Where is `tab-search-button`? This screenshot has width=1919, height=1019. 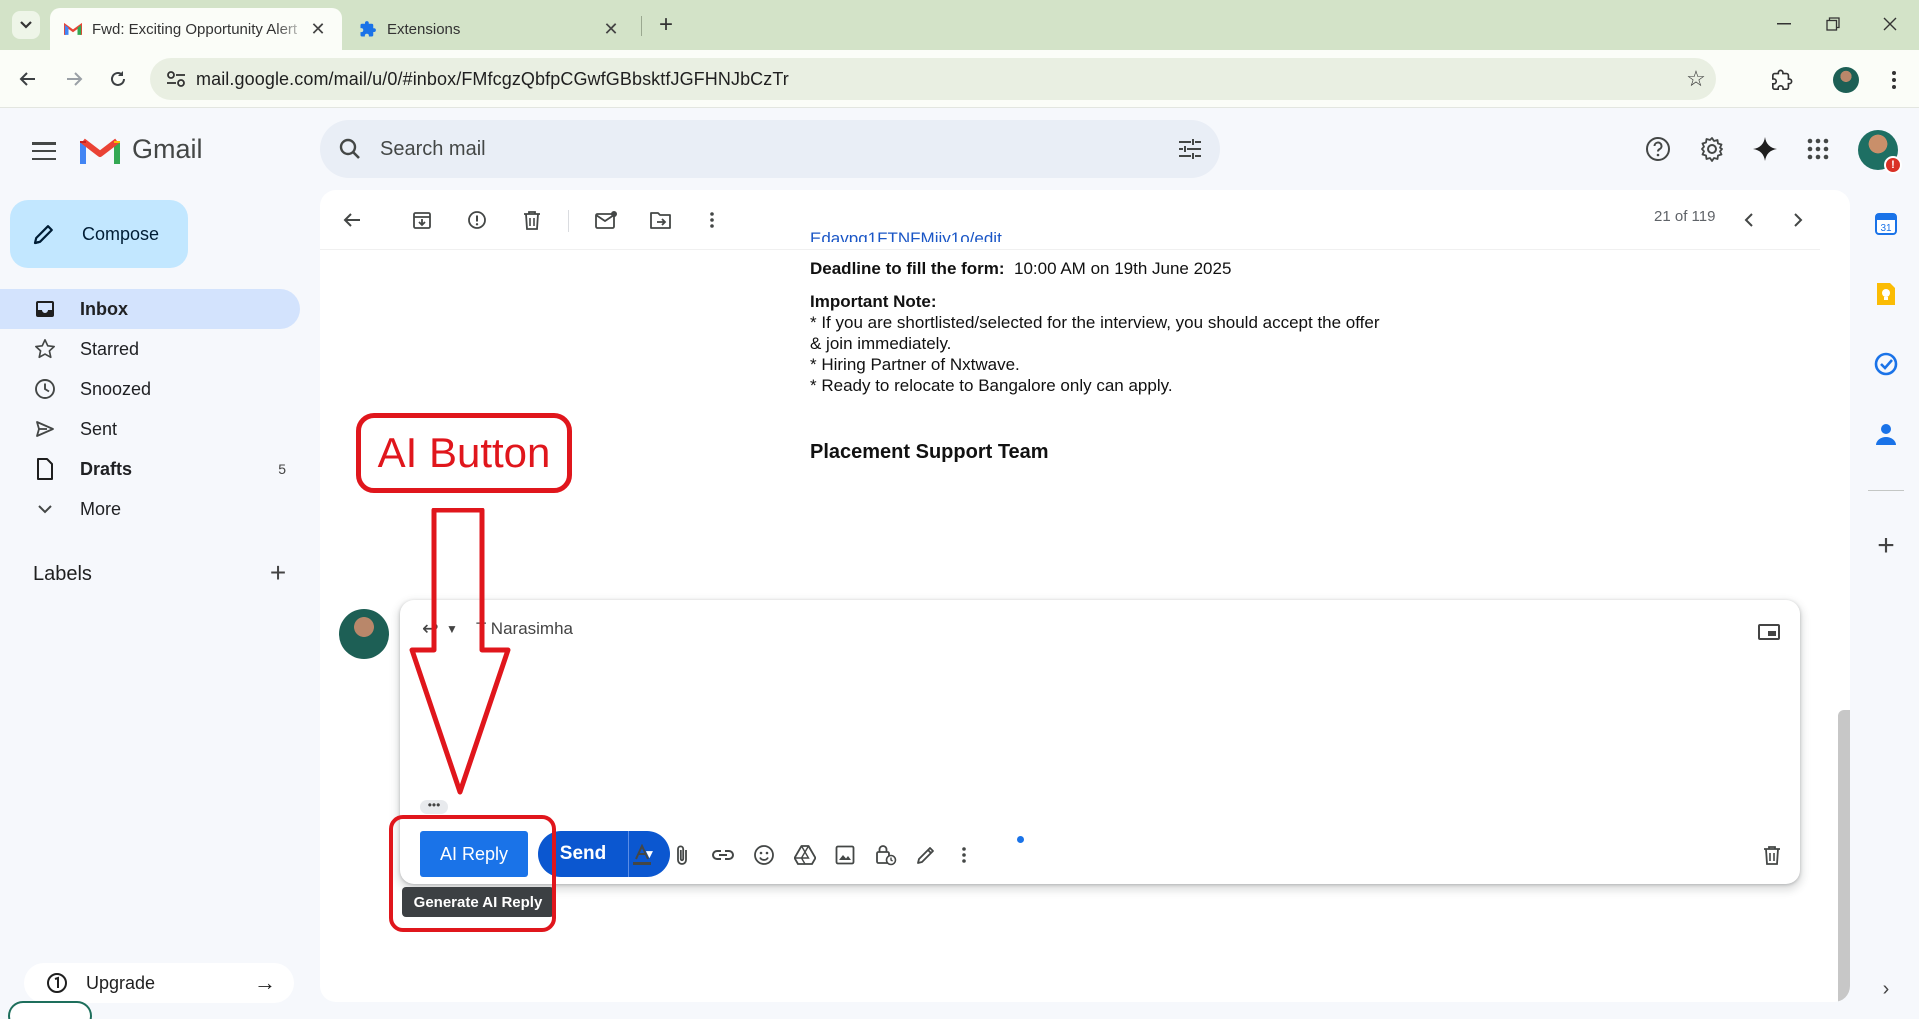 tab-search-button is located at coordinates (26, 25).